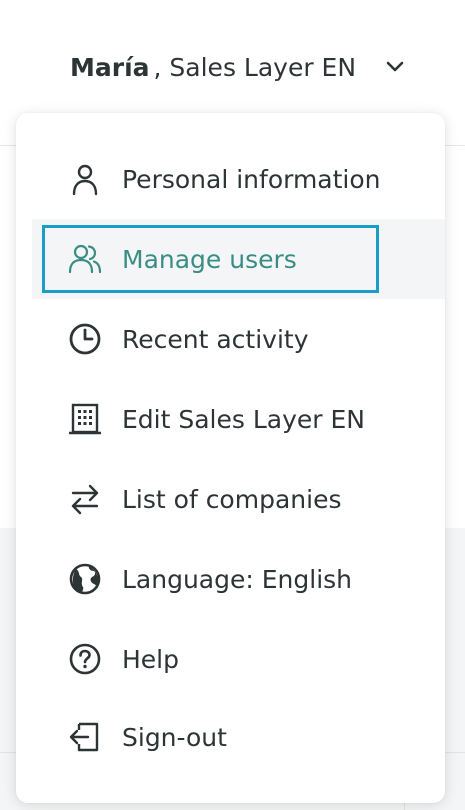 The width and height of the screenshot is (465, 810). Describe the element at coordinates (255, 67) in the screenshot. I see `account-company-name: , Sales Layer EN` at that location.